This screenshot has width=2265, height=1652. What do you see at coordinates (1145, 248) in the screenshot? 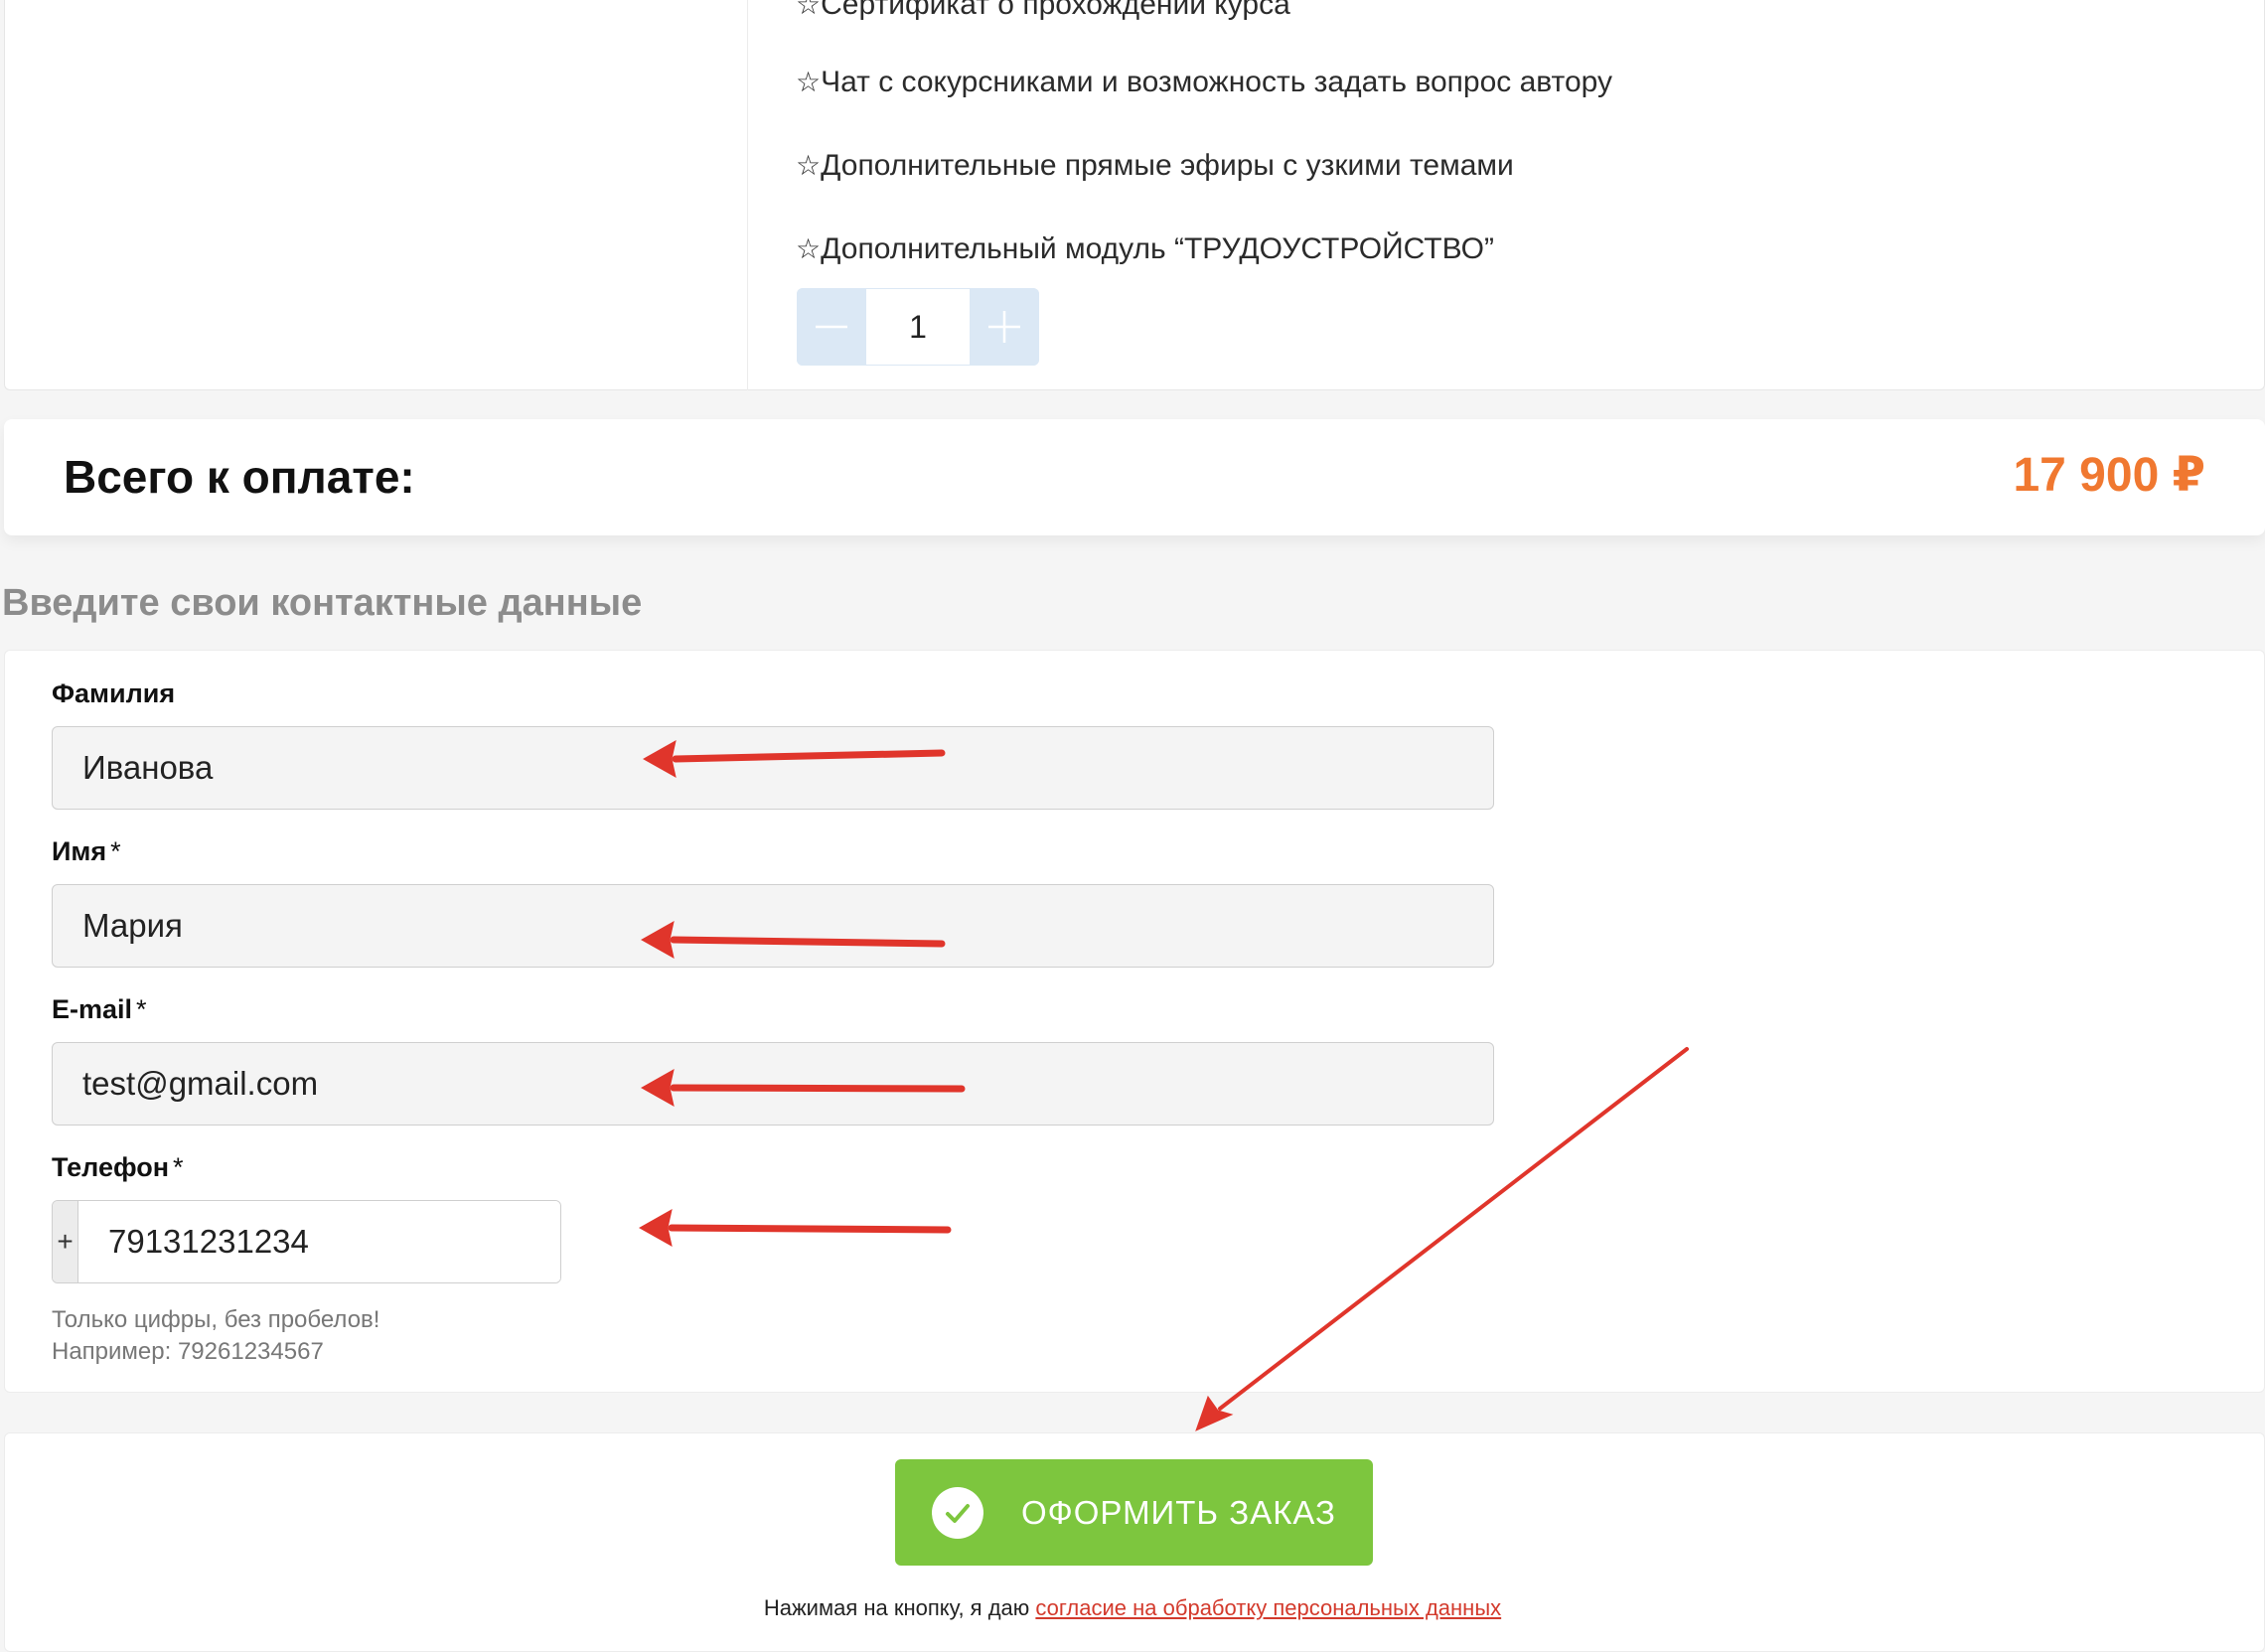
I see `feature-item: ☆Дополнительный модуль “ТРУДОУСТРОЙСТВО”` at bounding box center [1145, 248].